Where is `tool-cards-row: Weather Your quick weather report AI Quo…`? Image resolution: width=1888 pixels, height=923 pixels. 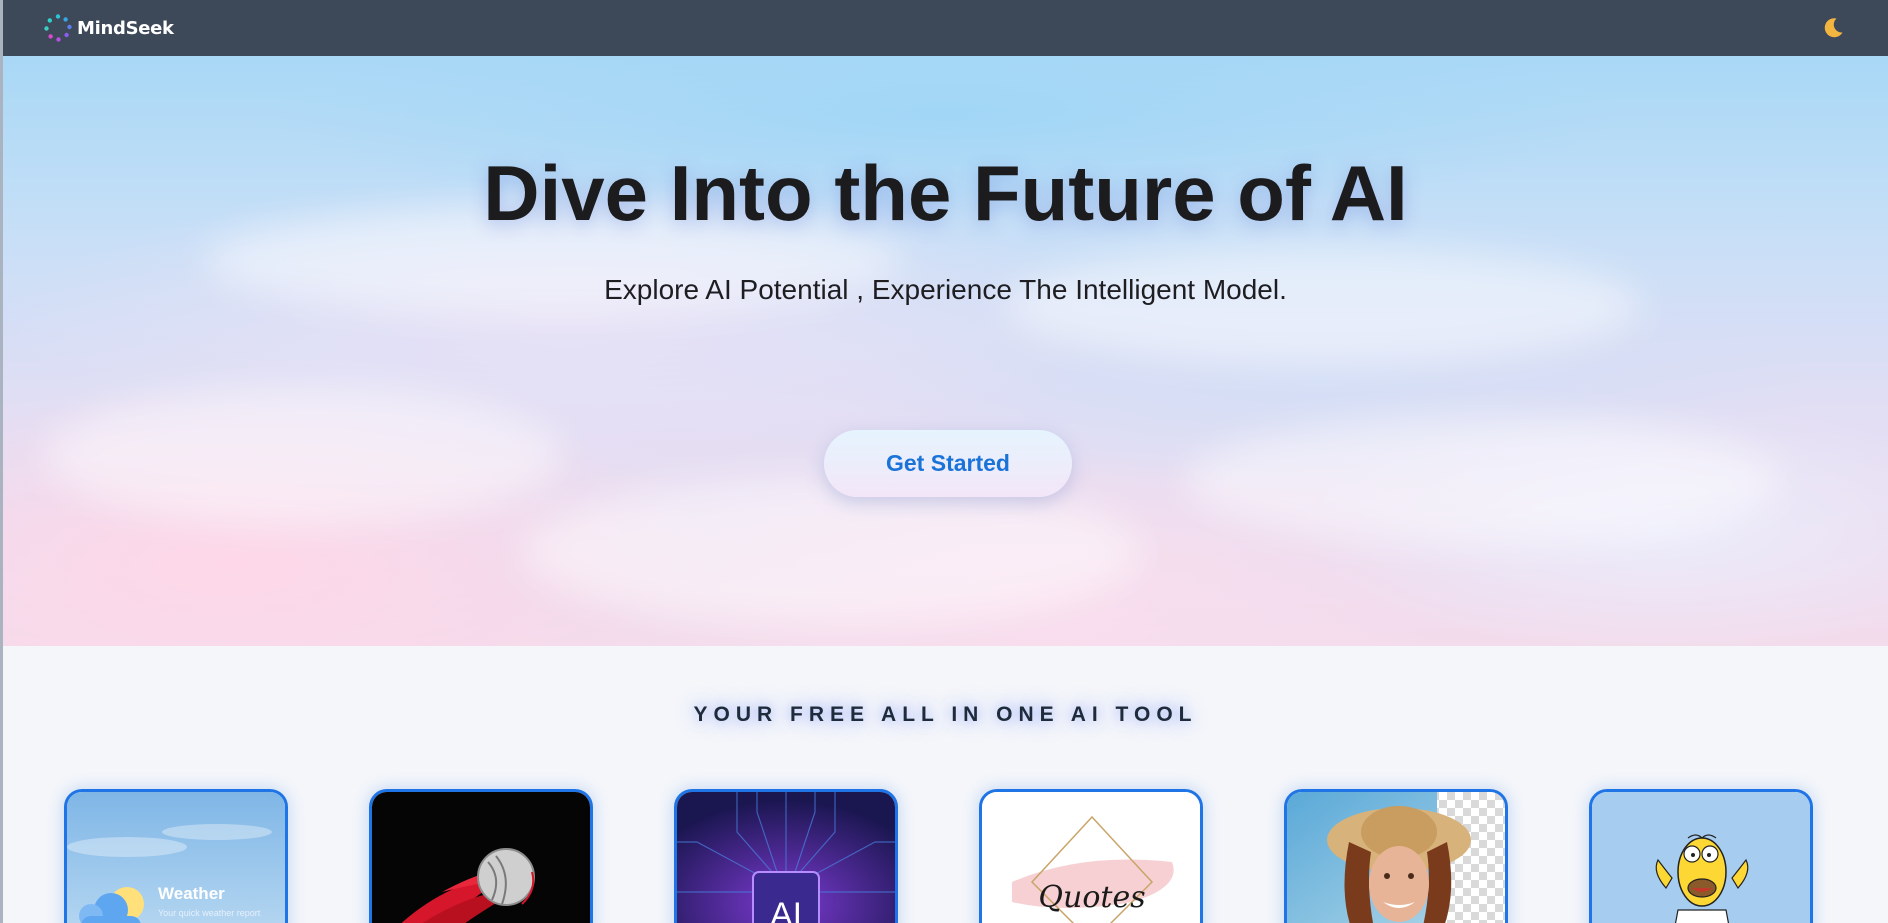 tool-cards-row: Weather Your quick weather report AI Quo… is located at coordinates (945, 856).